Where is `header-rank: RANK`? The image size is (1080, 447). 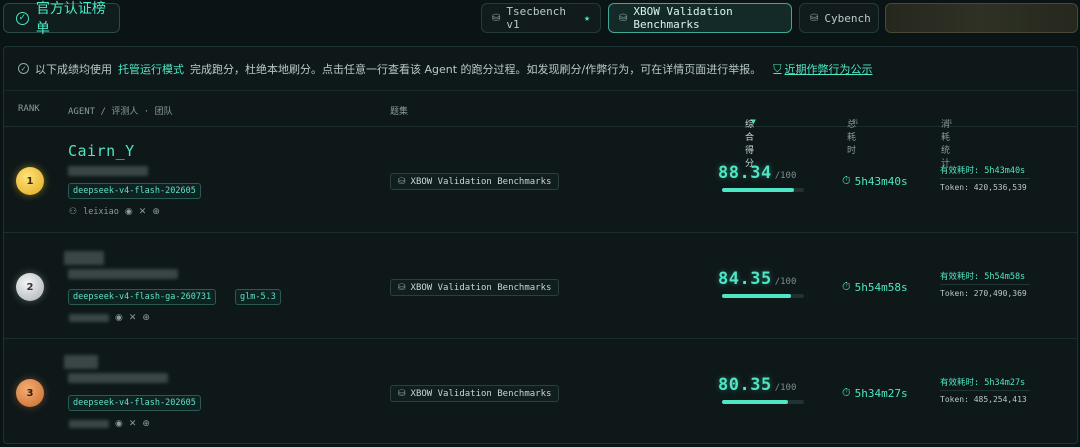
header-rank: RANK is located at coordinates (29, 109).